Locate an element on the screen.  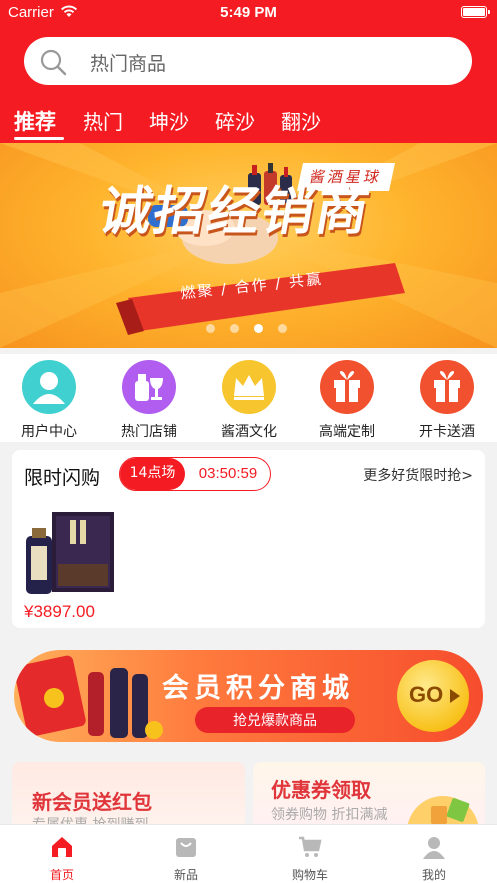
menu-hot-stores: 热门店铺 is located at coordinates (149, 400).